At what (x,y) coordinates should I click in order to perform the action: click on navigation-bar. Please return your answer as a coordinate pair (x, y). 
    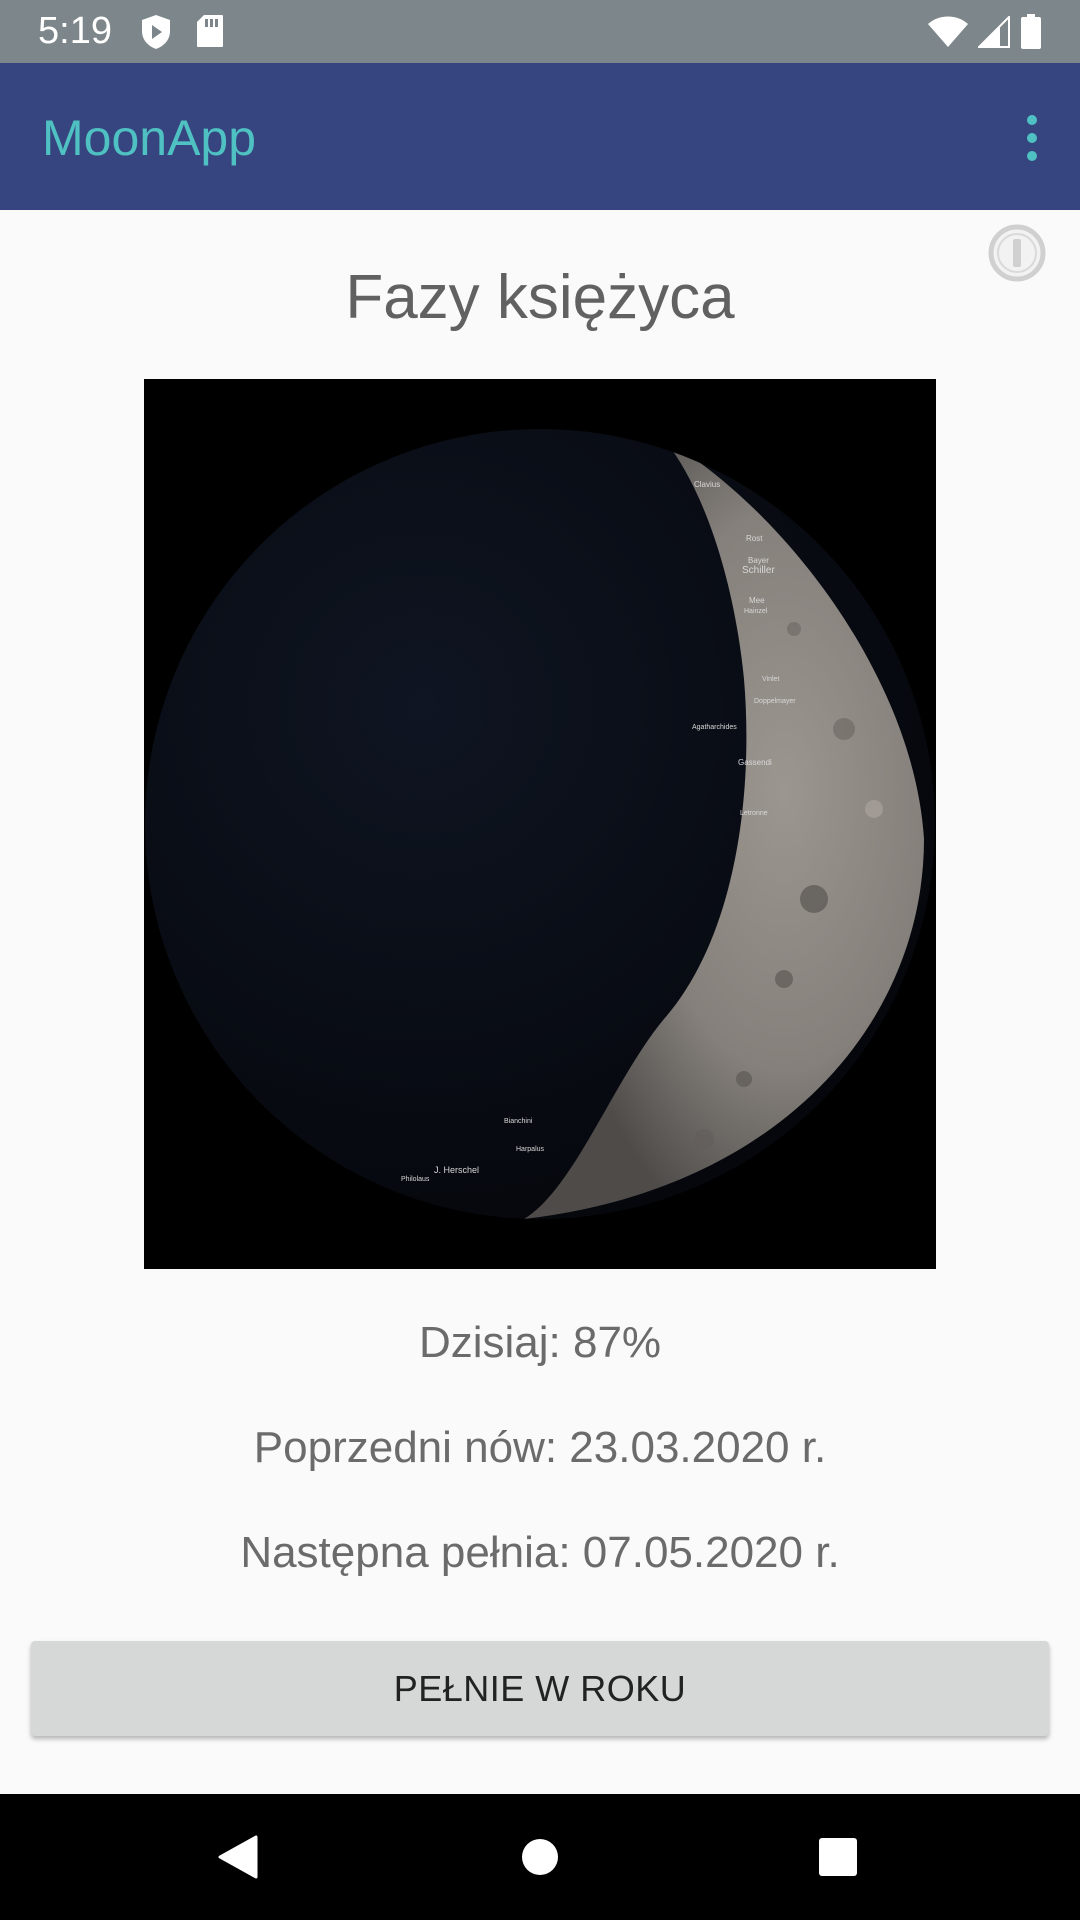
    Looking at the image, I should click on (540, 1857).